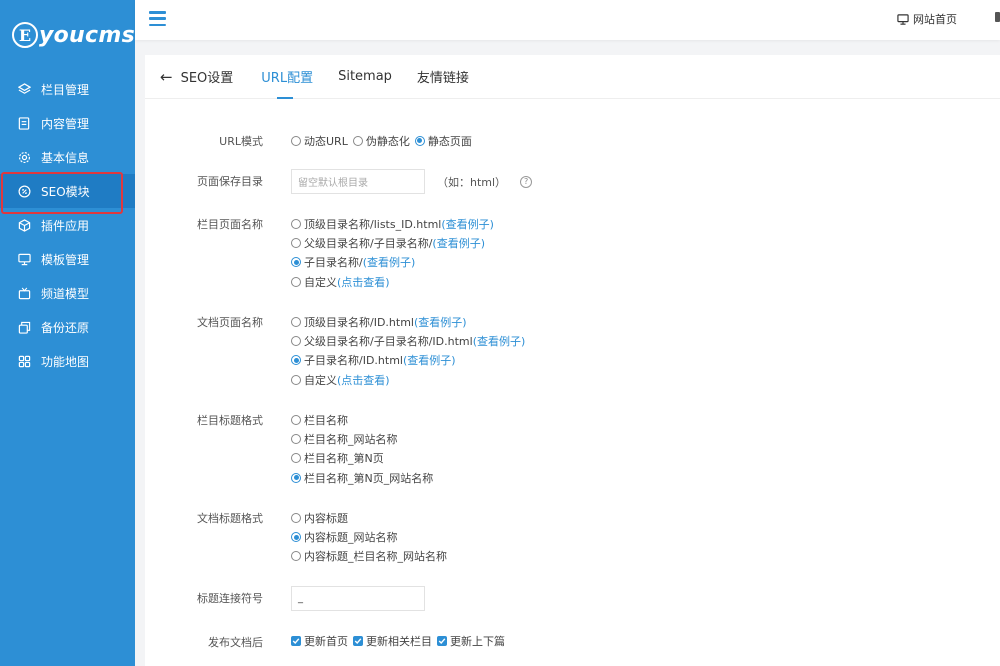 Image resolution: width=1000 pixels, height=666 pixels. Describe the element at coordinates (166, 76) in the screenshot. I see `arrow-left-icon: ←` at that location.